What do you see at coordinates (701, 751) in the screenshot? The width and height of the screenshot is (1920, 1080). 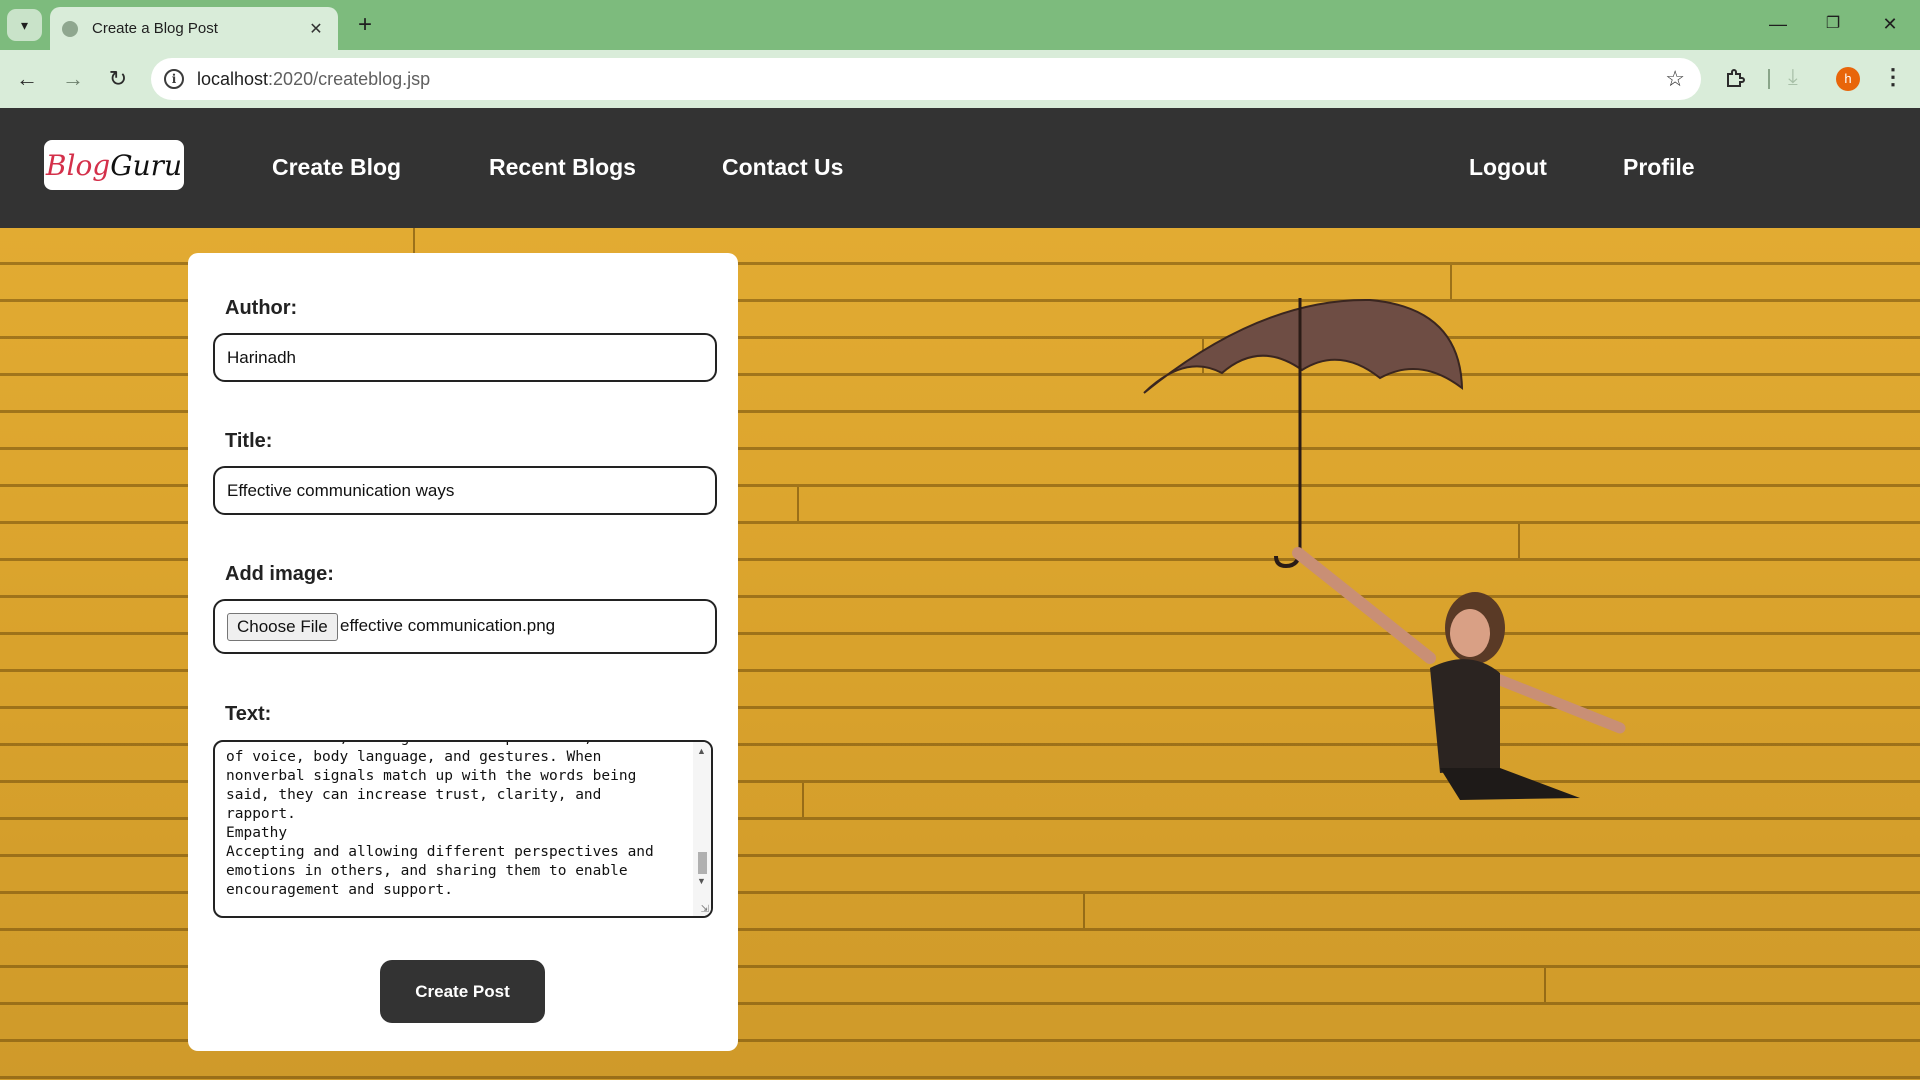 I see `scroll-up-arrow-icon: ▲` at bounding box center [701, 751].